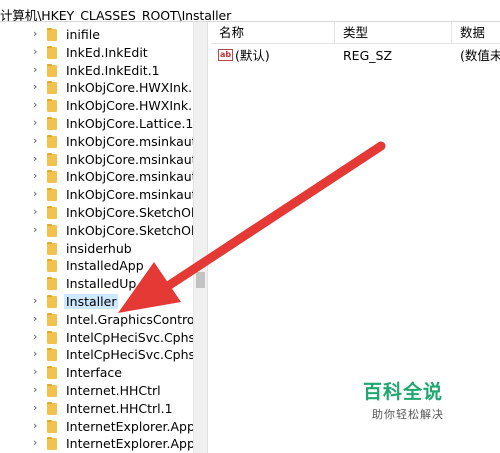 The height and width of the screenshot is (453, 500). I want to click on tree-item-label: InkObjCore.msinkaut.I, so click(129, 177).